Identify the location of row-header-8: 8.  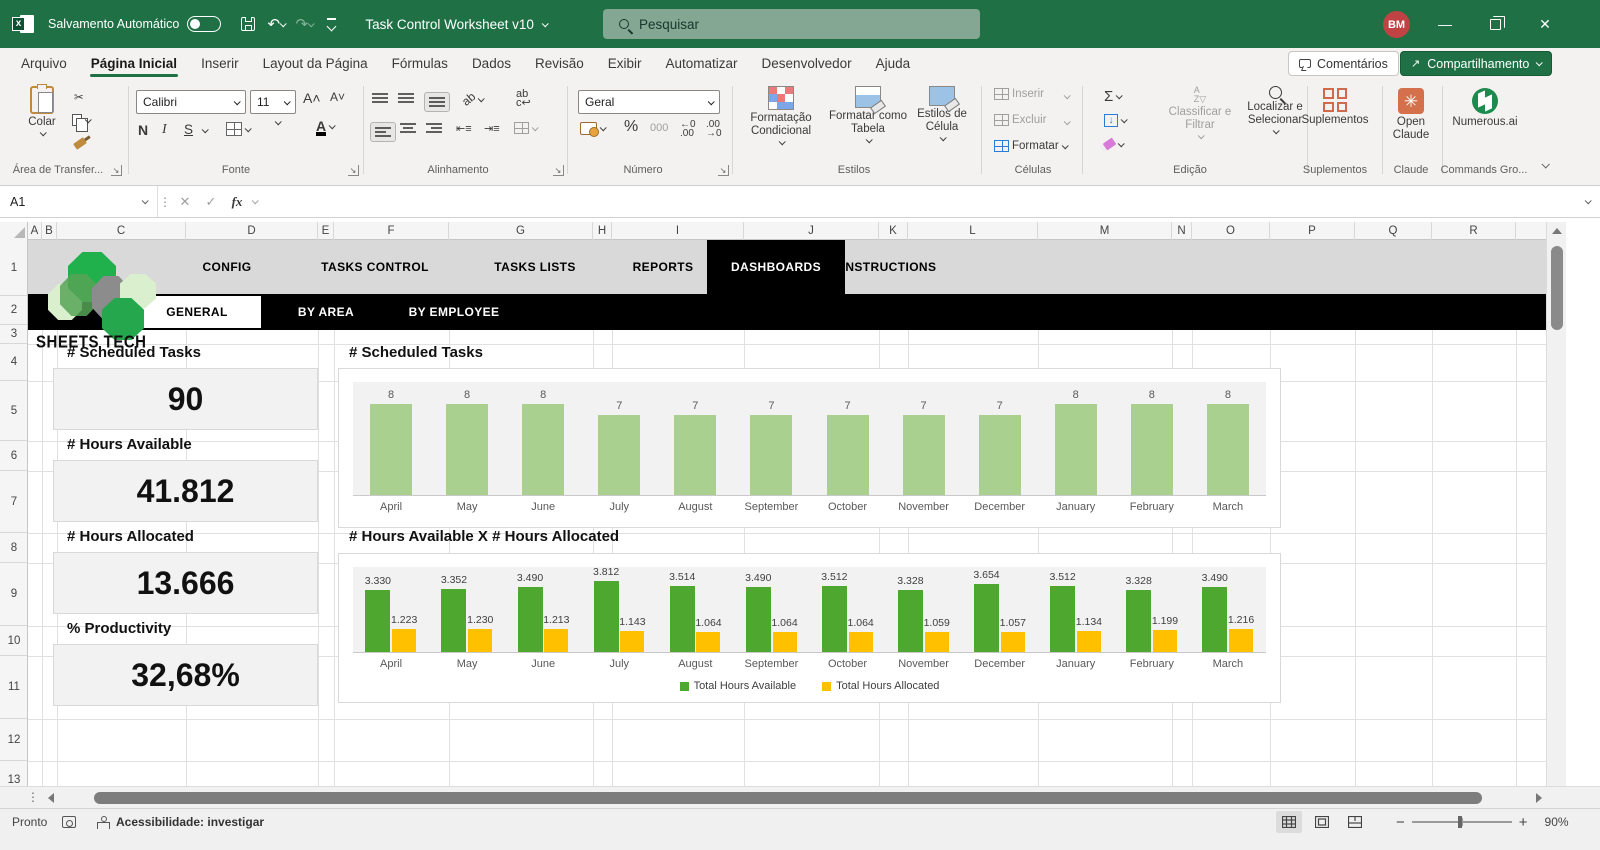
(13, 548).